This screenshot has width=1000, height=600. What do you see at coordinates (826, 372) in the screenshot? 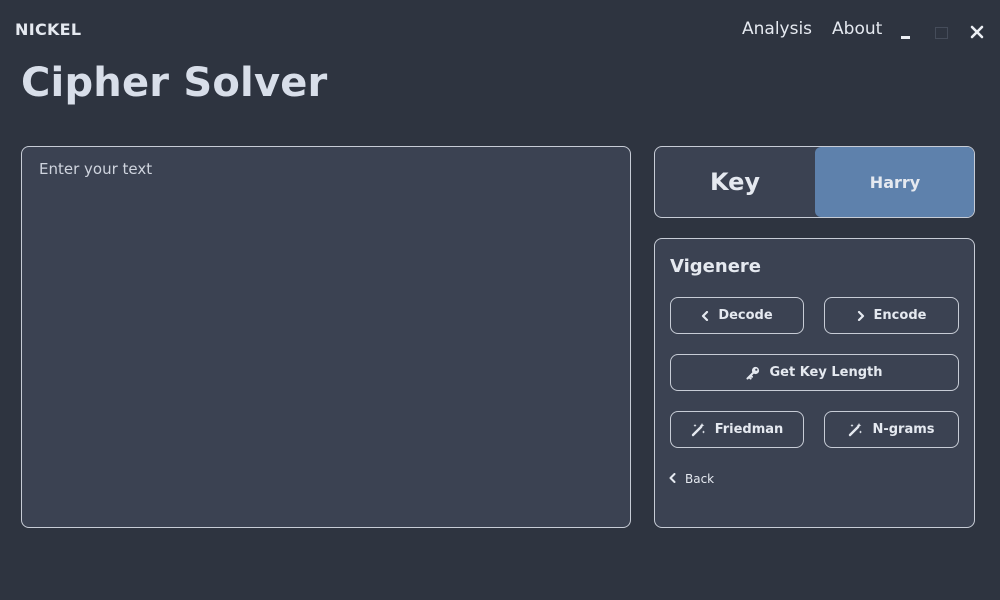
I see `get-key-length-label: Get Key Length` at bounding box center [826, 372].